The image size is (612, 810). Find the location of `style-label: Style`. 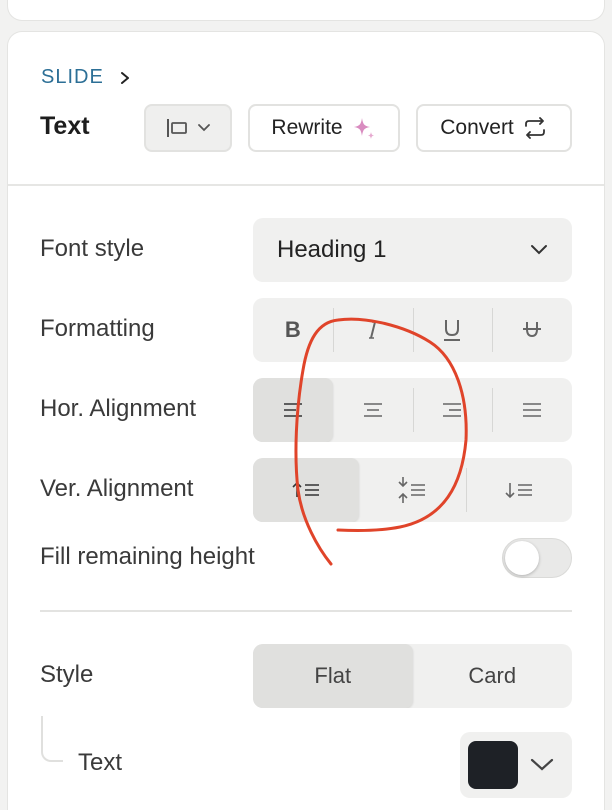

style-label: Style is located at coordinates (67, 674).